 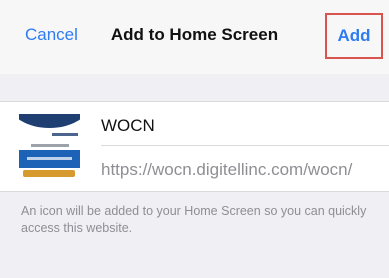 What do you see at coordinates (354, 36) in the screenshot?
I see `add-button: Add` at bounding box center [354, 36].